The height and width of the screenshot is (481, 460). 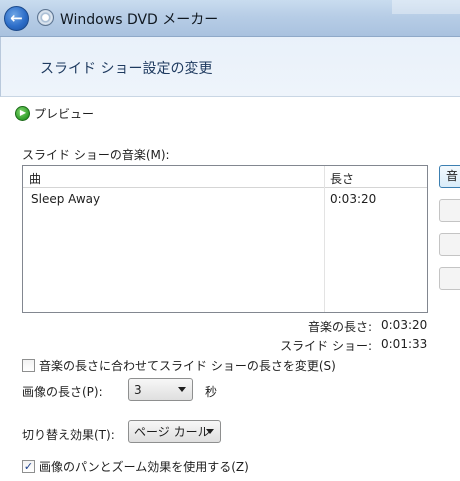 What do you see at coordinates (404, 344) in the screenshot?
I see `slideshow-length-value: 0:01:33` at bounding box center [404, 344].